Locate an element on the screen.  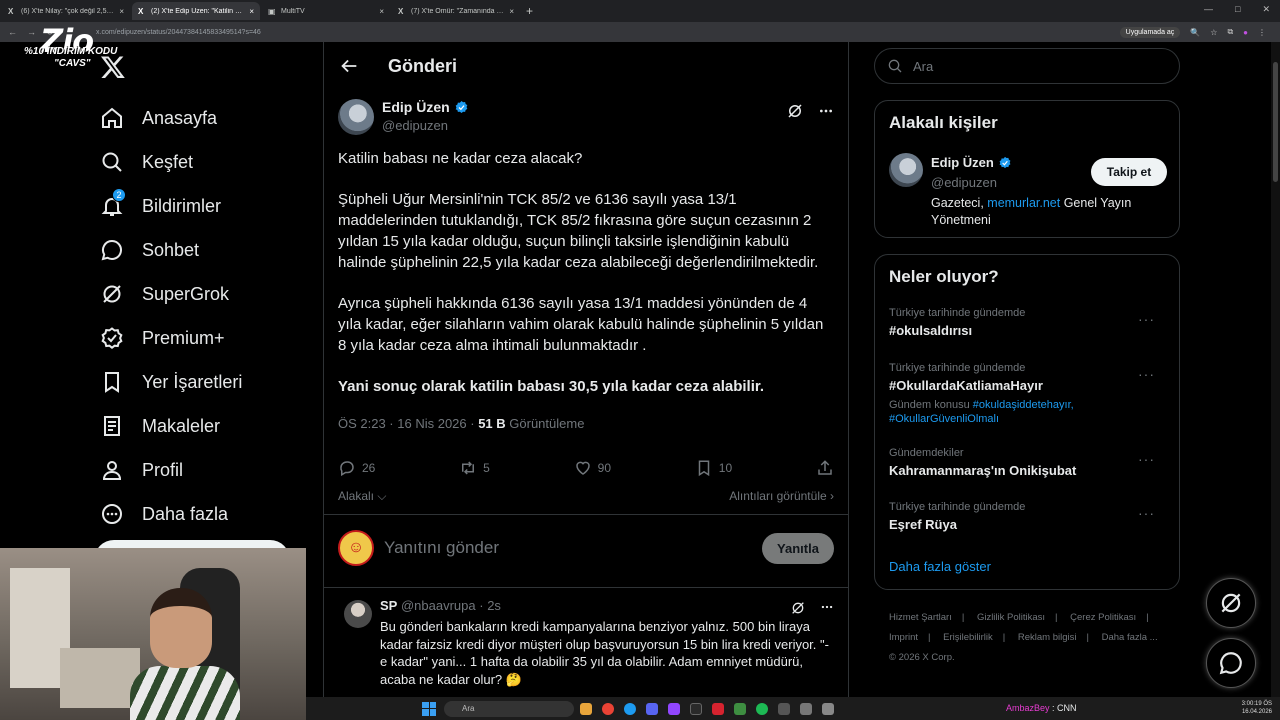
reply-header: SP @nbaavrupa · 2s is located at coordinates (440, 605).